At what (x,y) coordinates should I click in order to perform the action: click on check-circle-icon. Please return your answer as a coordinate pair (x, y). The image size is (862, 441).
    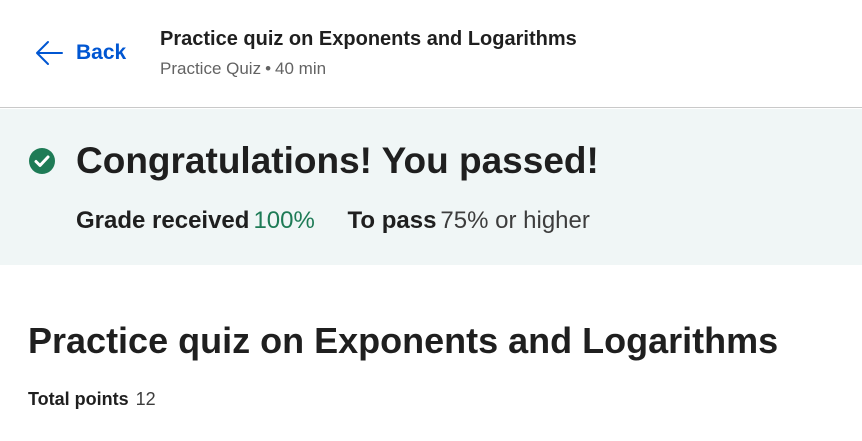
    Looking at the image, I should click on (42, 163).